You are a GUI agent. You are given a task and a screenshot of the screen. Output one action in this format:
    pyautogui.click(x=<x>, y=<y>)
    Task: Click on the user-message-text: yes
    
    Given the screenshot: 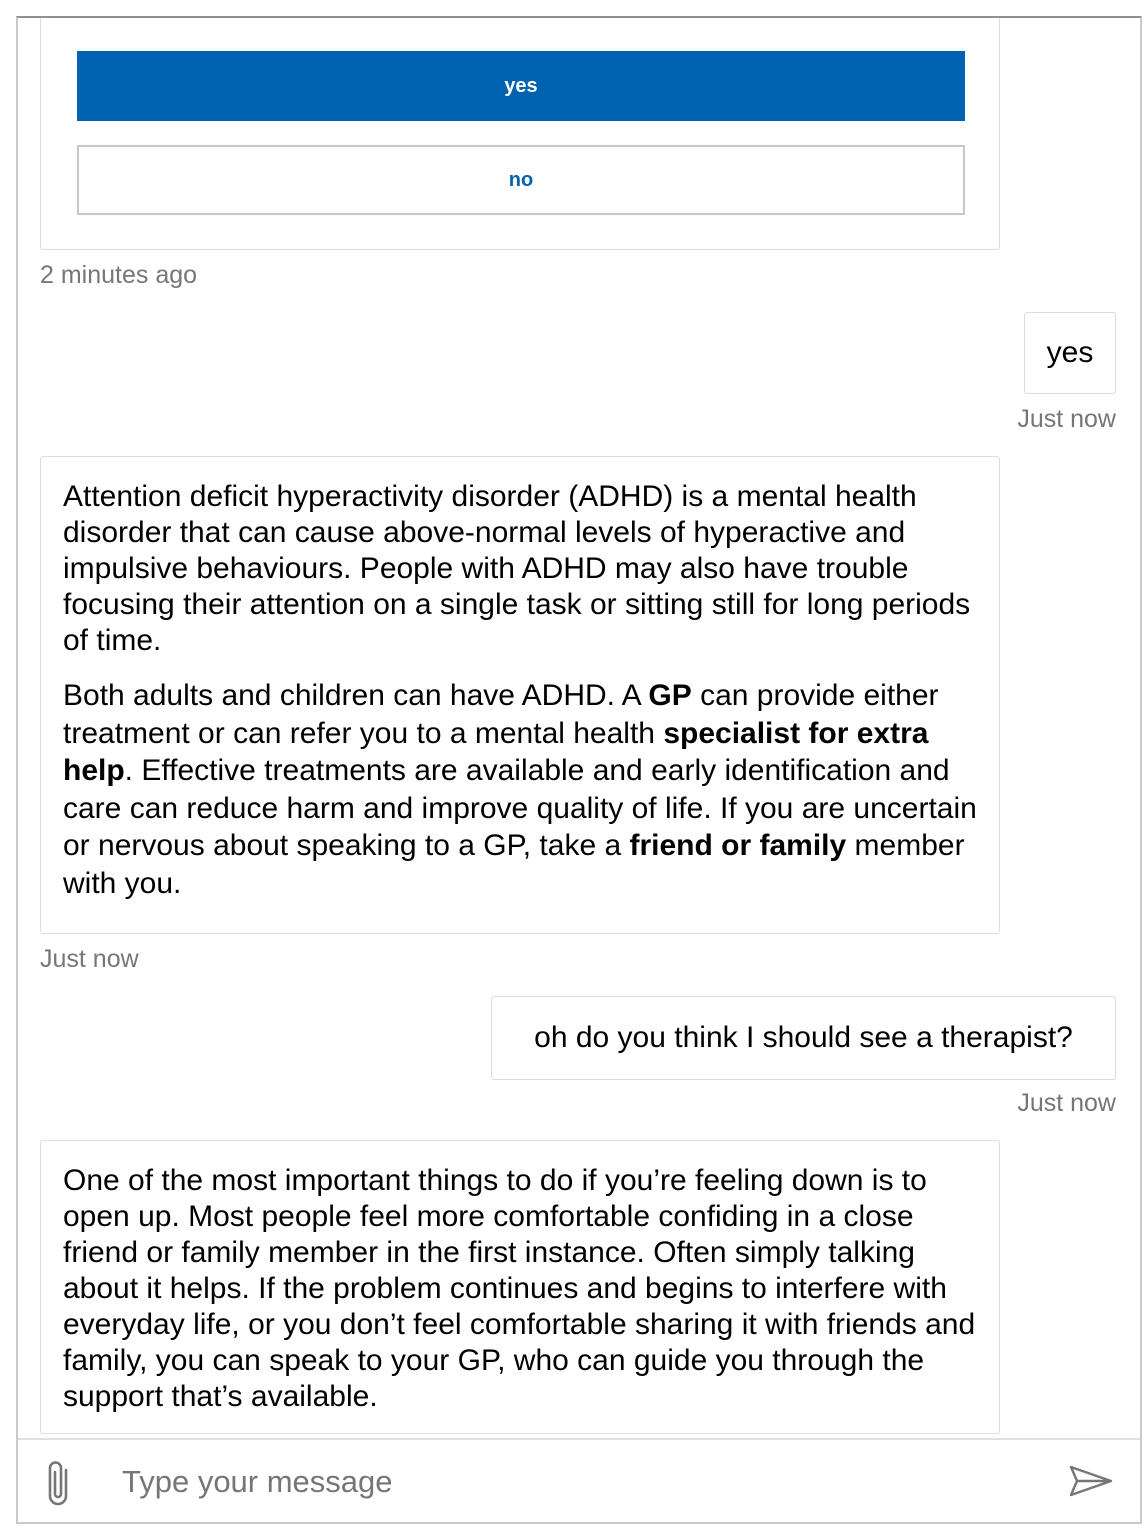 What is the action you would take?
    pyautogui.click(x=1070, y=352)
    